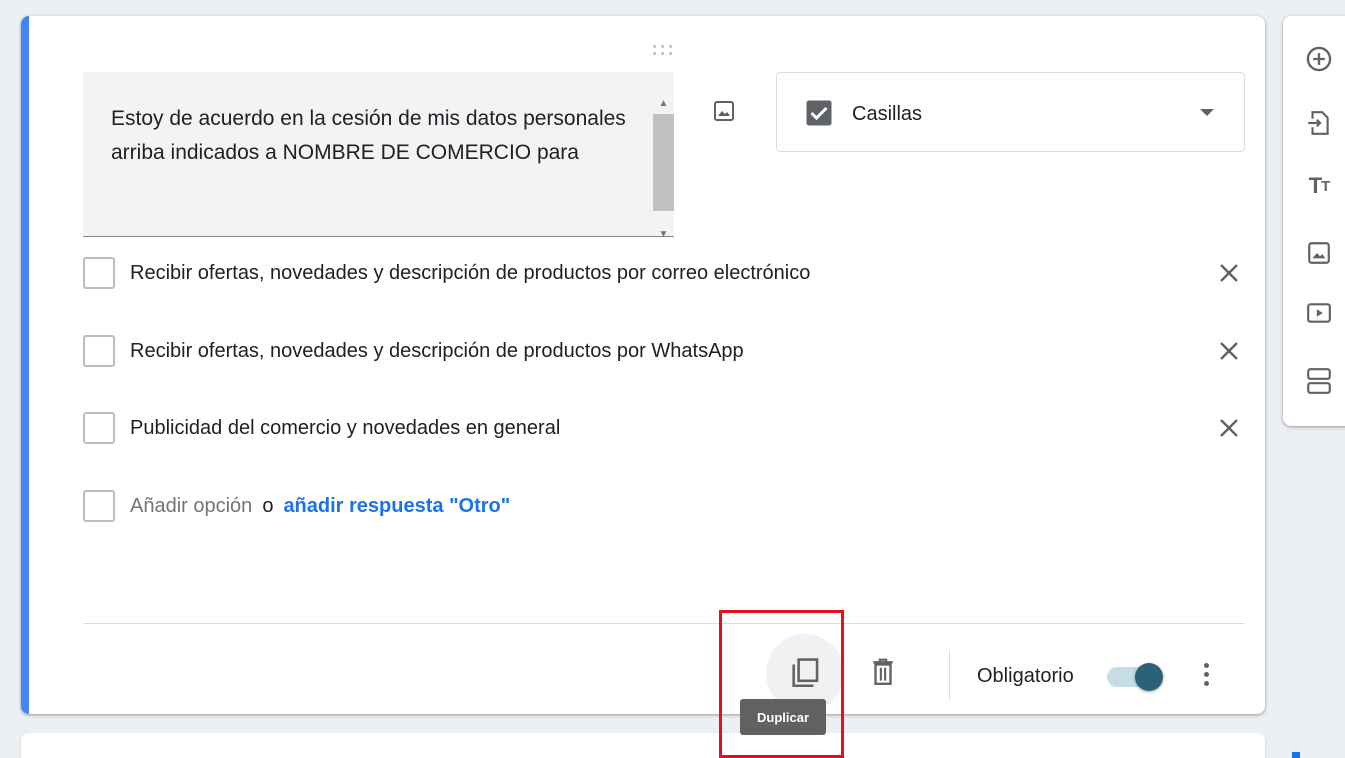 This screenshot has width=1345, height=758. What do you see at coordinates (663, 506) in the screenshot?
I see `add-option-row: Añadir opción o añadir respuesta "Otro"` at bounding box center [663, 506].